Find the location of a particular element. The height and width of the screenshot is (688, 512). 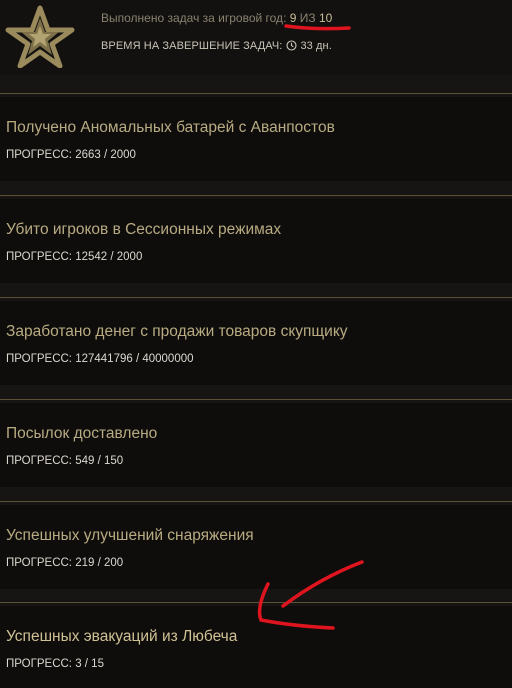

time-remaining-text: ВРЕМЯ НА ЗАВЕРШЕНИЕ ЗАДАЧ: 33 дн. is located at coordinates (216, 46).